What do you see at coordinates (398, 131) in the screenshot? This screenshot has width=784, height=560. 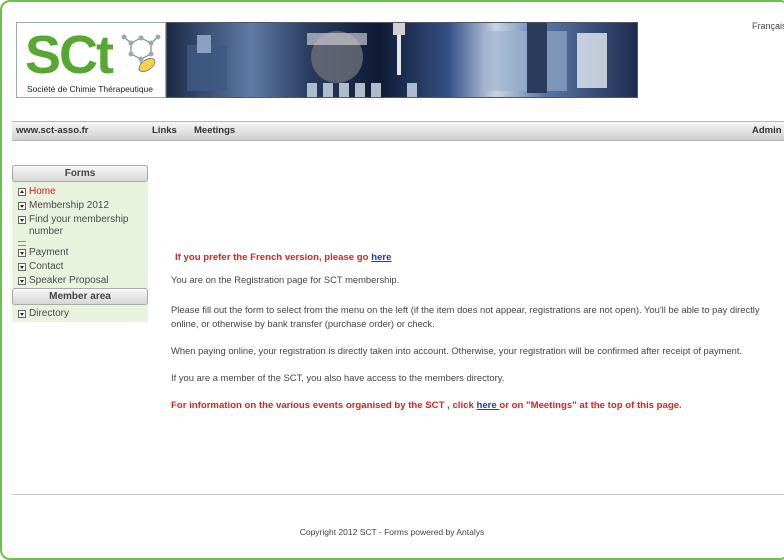 I see `top-navbar: www.sct-asso.fr Links Meetings Admin` at bounding box center [398, 131].